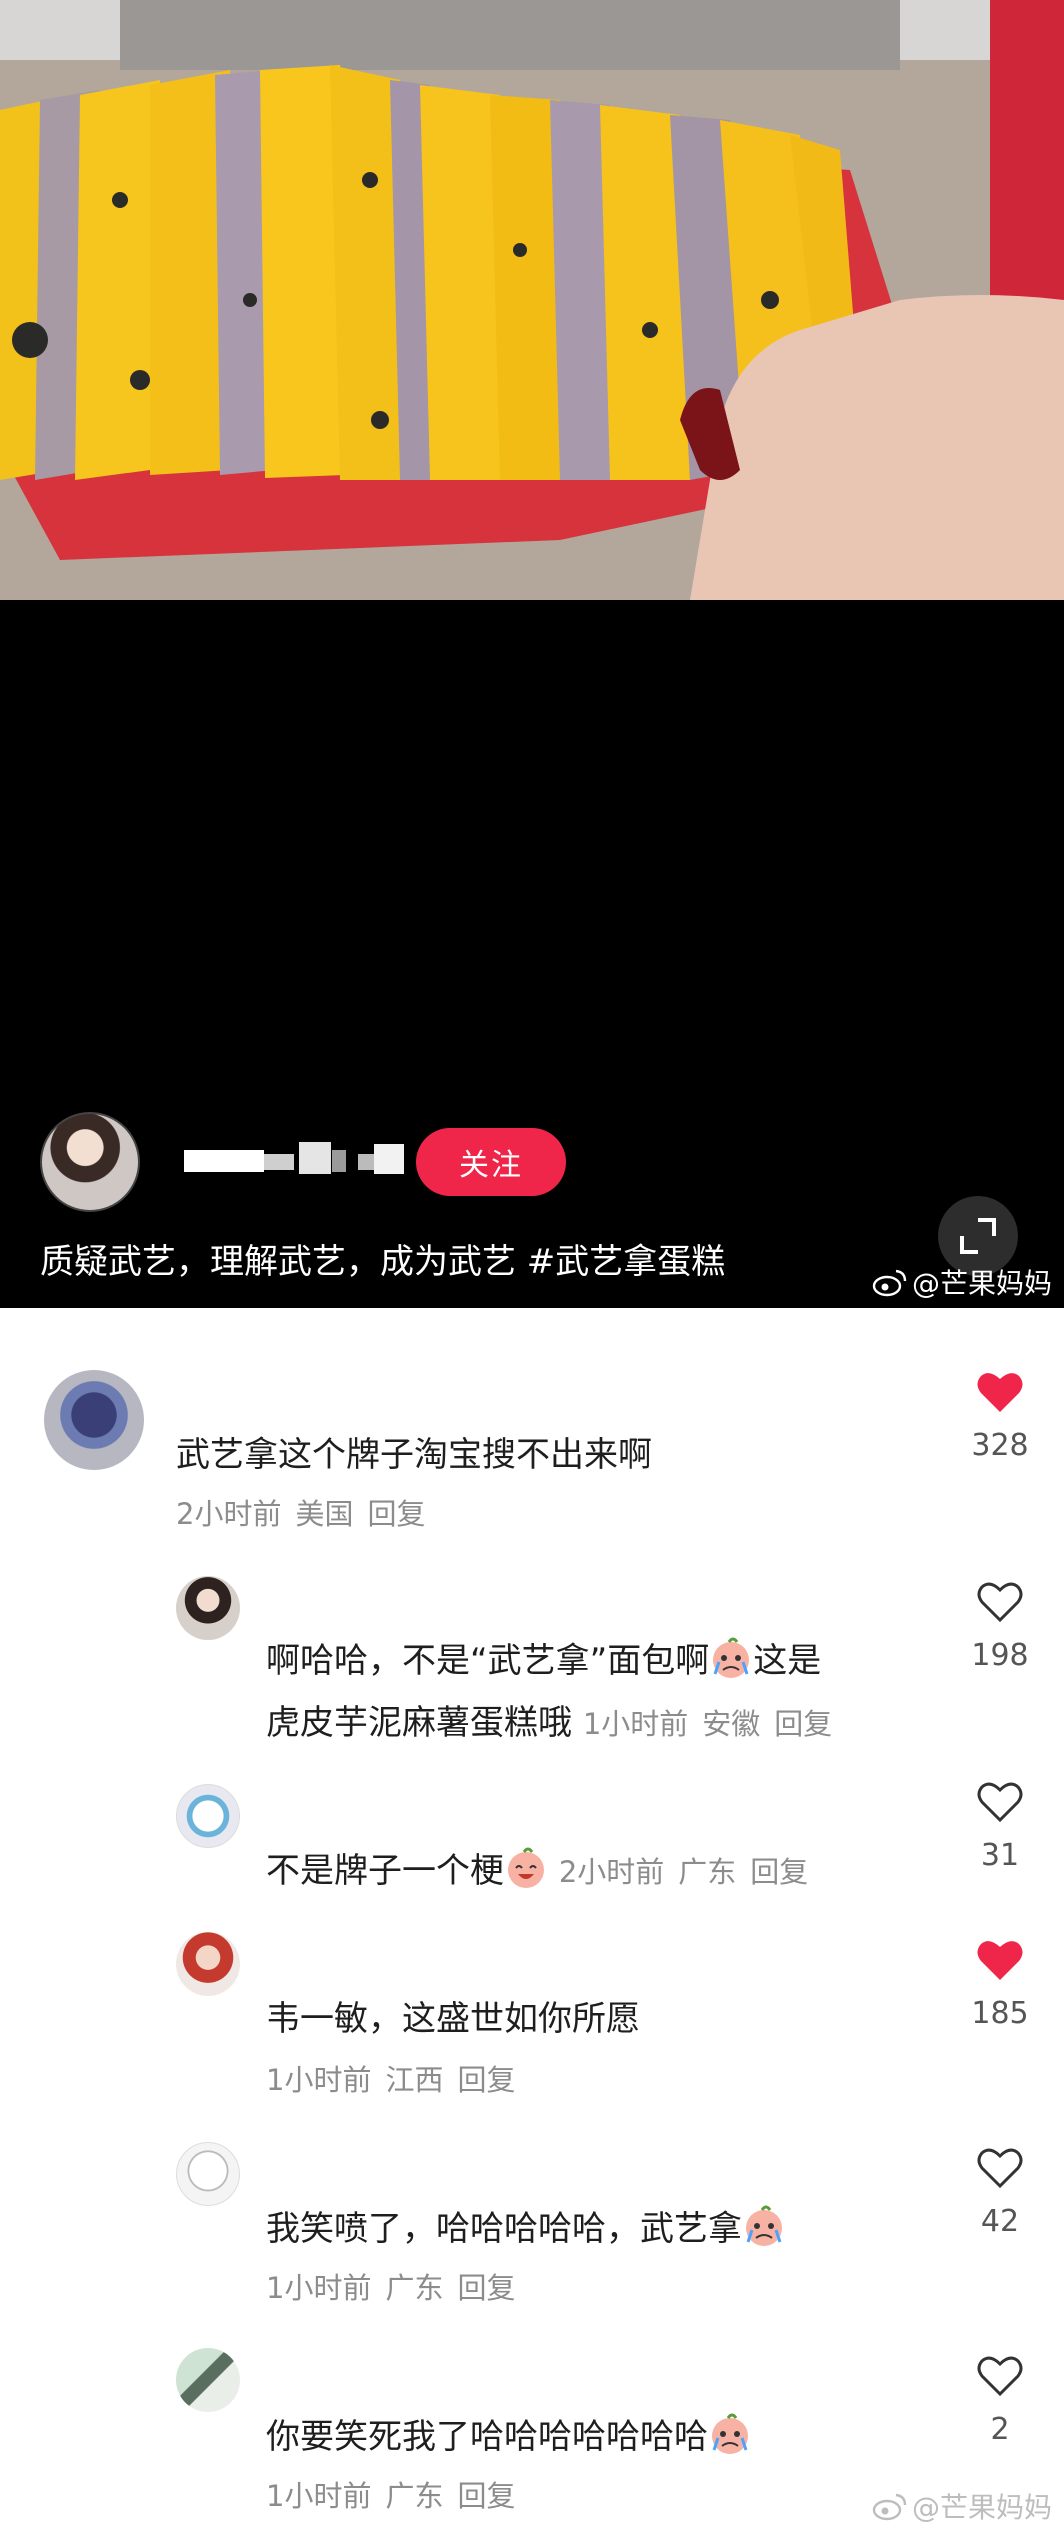 Image resolution: width=1064 pixels, height=2532 pixels. What do you see at coordinates (556, 1723) in the screenshot?
I see `comment-text-line2: 虎皮芋泥麻薯蛋糕哦 1小时前 安徽 回复` at bounding box center [556, 1723].